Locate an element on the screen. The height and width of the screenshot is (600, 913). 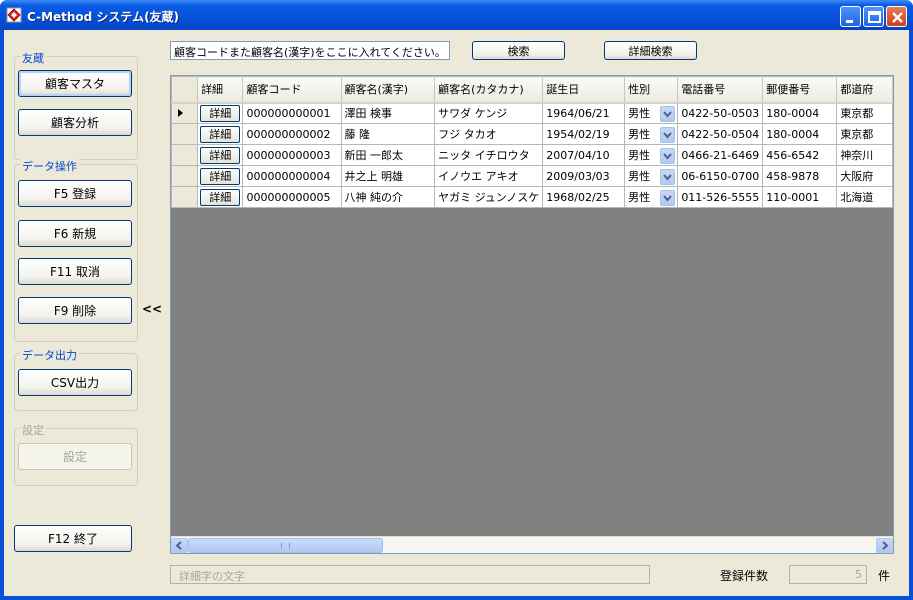
window-title: C-Method システム(友蔵) is located at coordinates (103, 17).